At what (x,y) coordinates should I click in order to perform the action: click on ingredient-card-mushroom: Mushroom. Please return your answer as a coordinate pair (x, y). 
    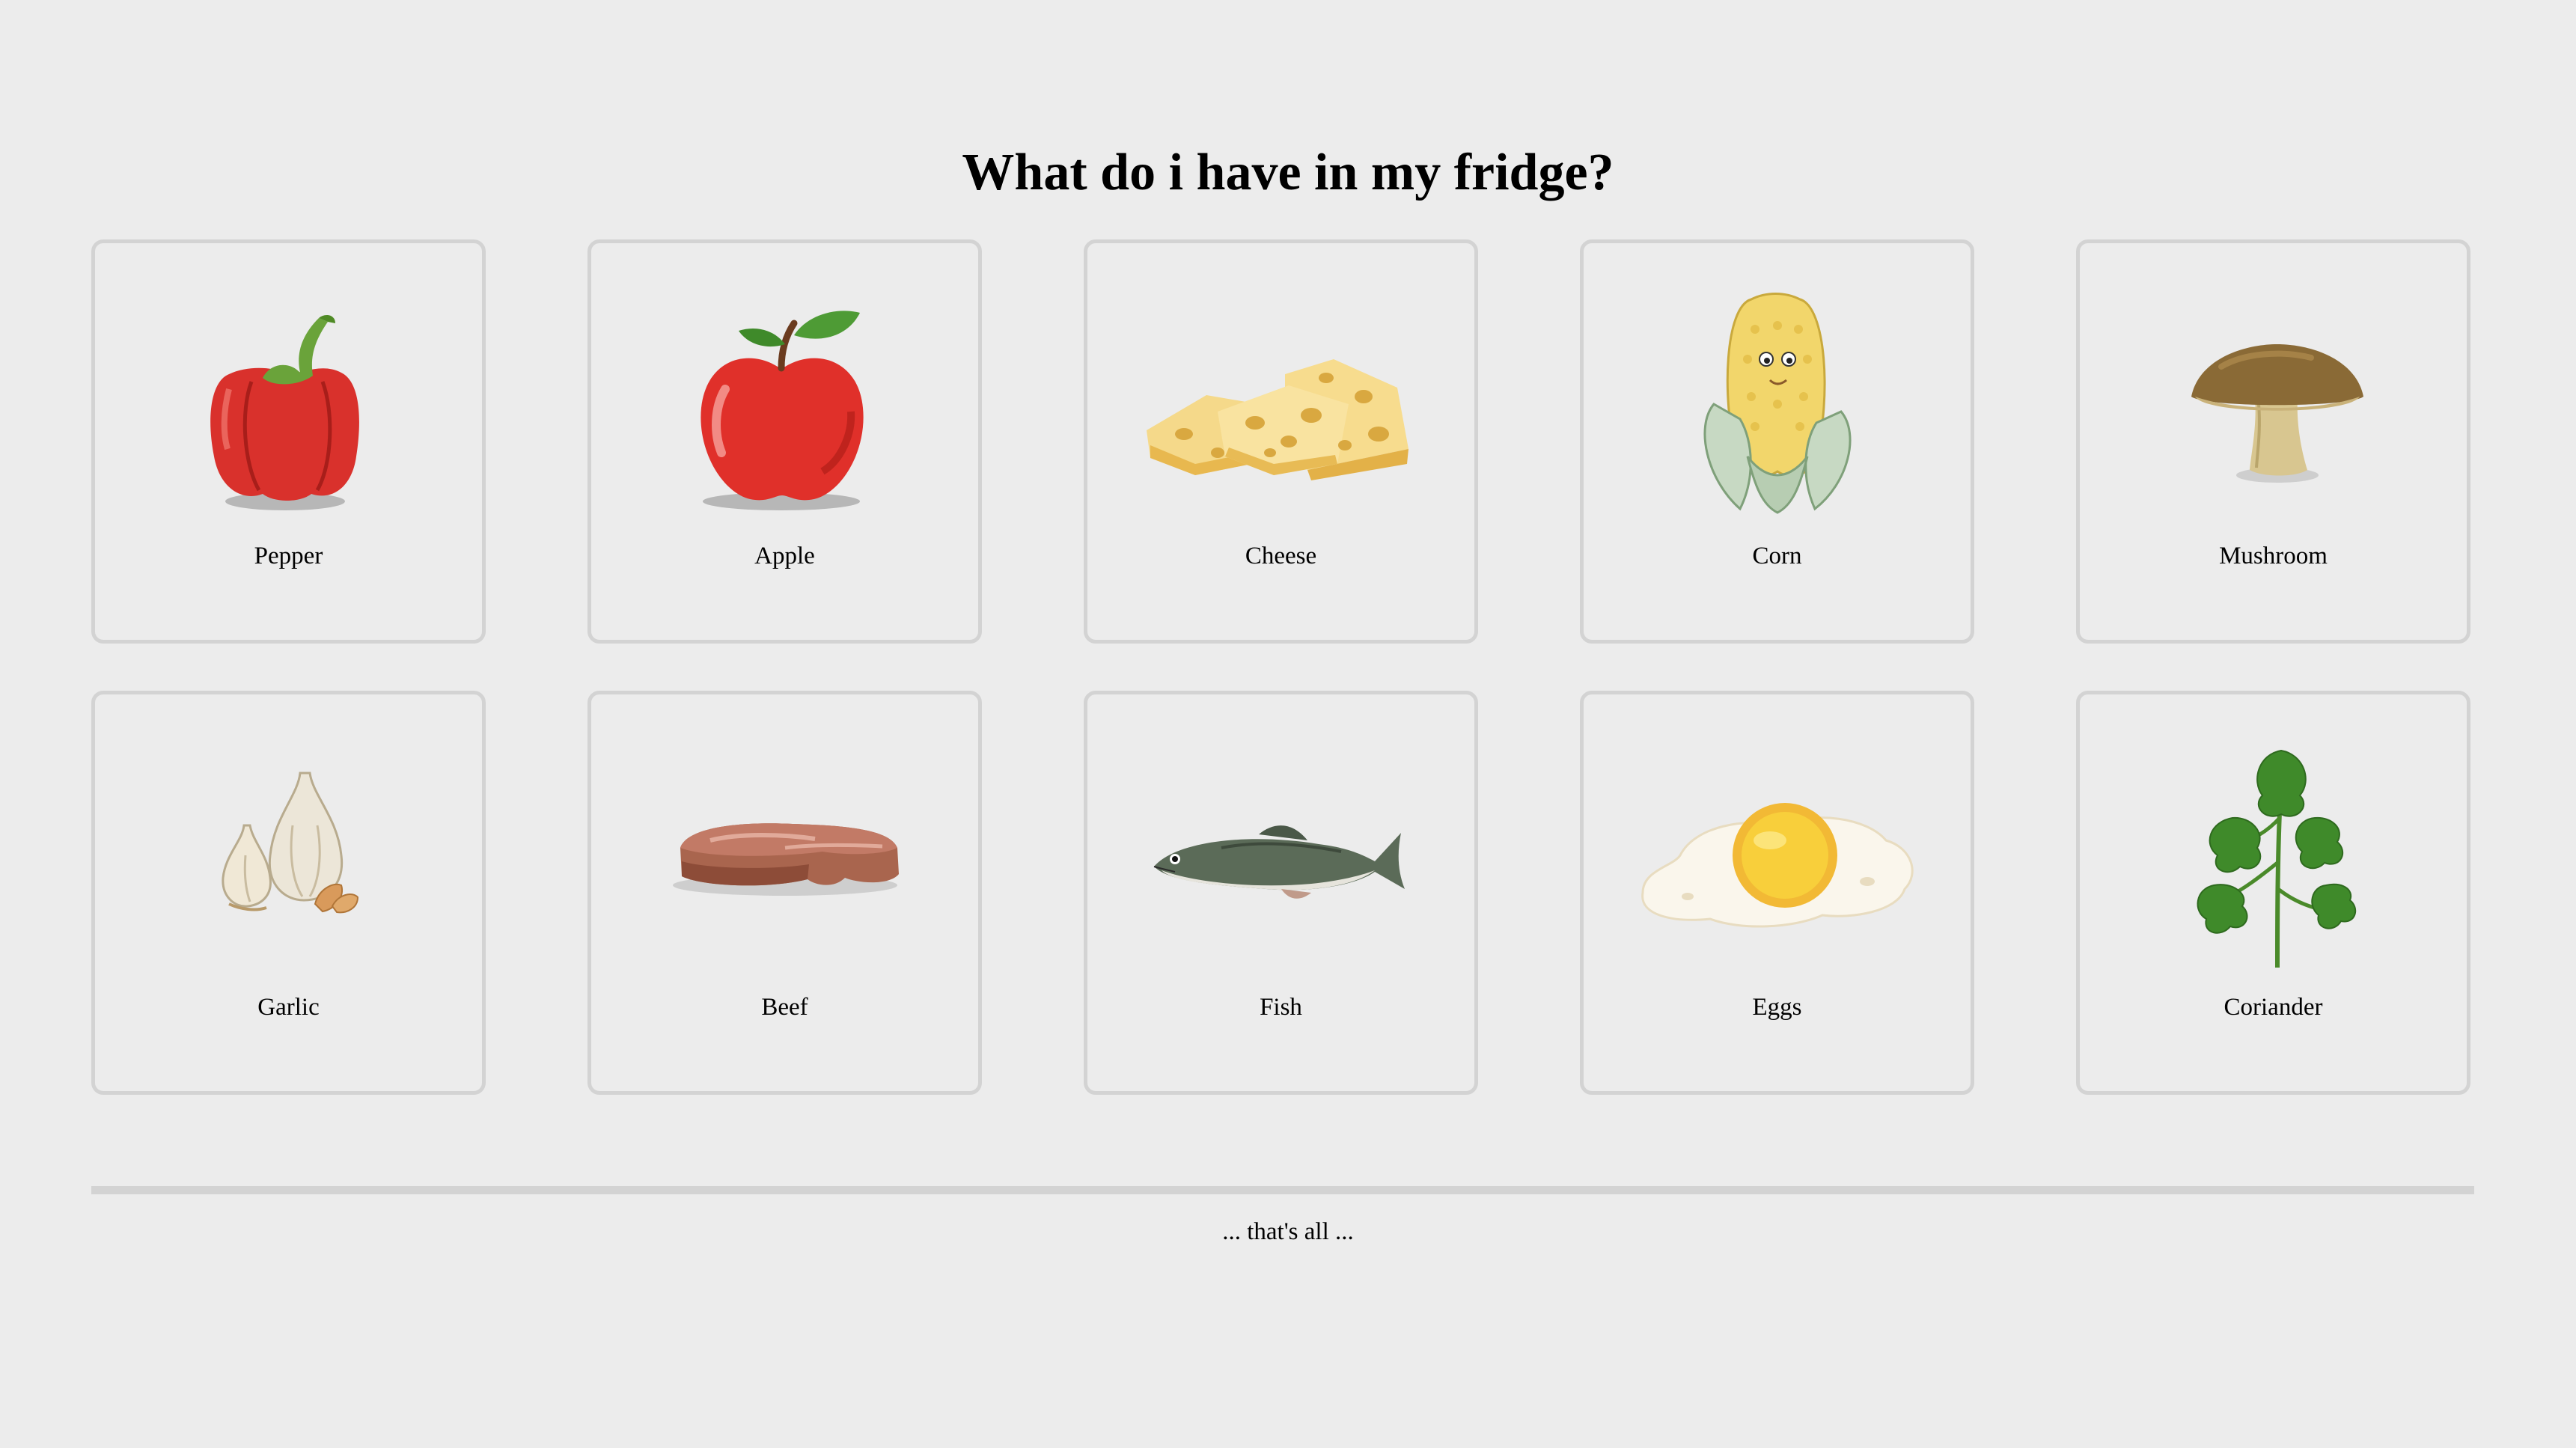
    Looking at the image, I should click on (2273, 442).